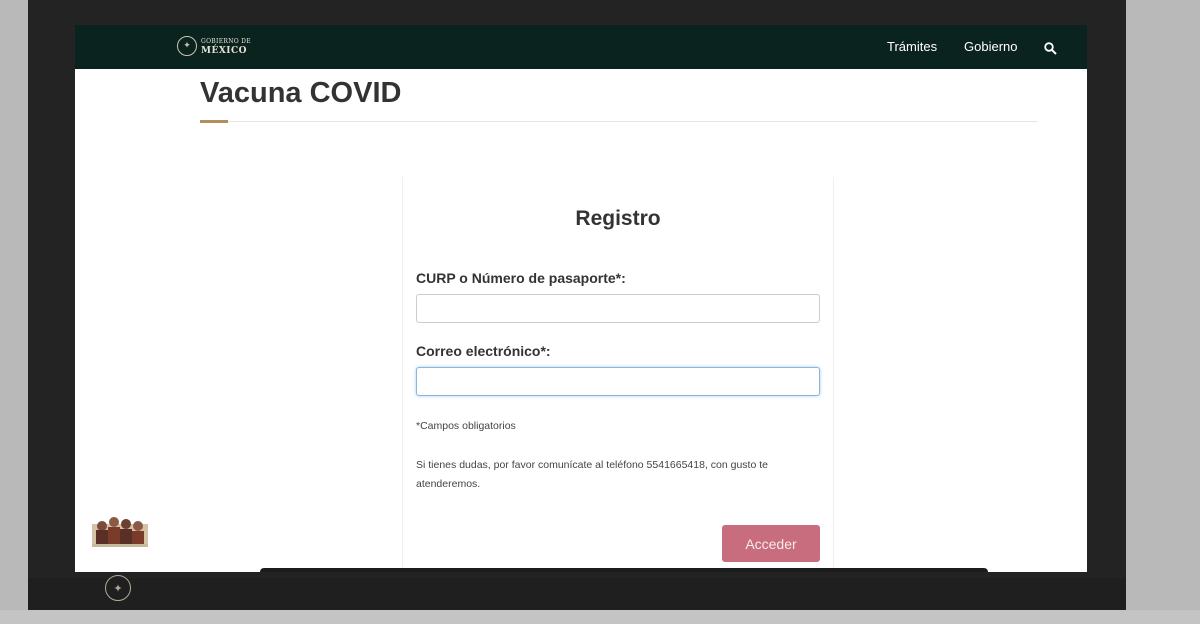 Image resolution: width=1200 pixels, height=624 pixels. I want to click on form-title: Registro, so click(618, 218).